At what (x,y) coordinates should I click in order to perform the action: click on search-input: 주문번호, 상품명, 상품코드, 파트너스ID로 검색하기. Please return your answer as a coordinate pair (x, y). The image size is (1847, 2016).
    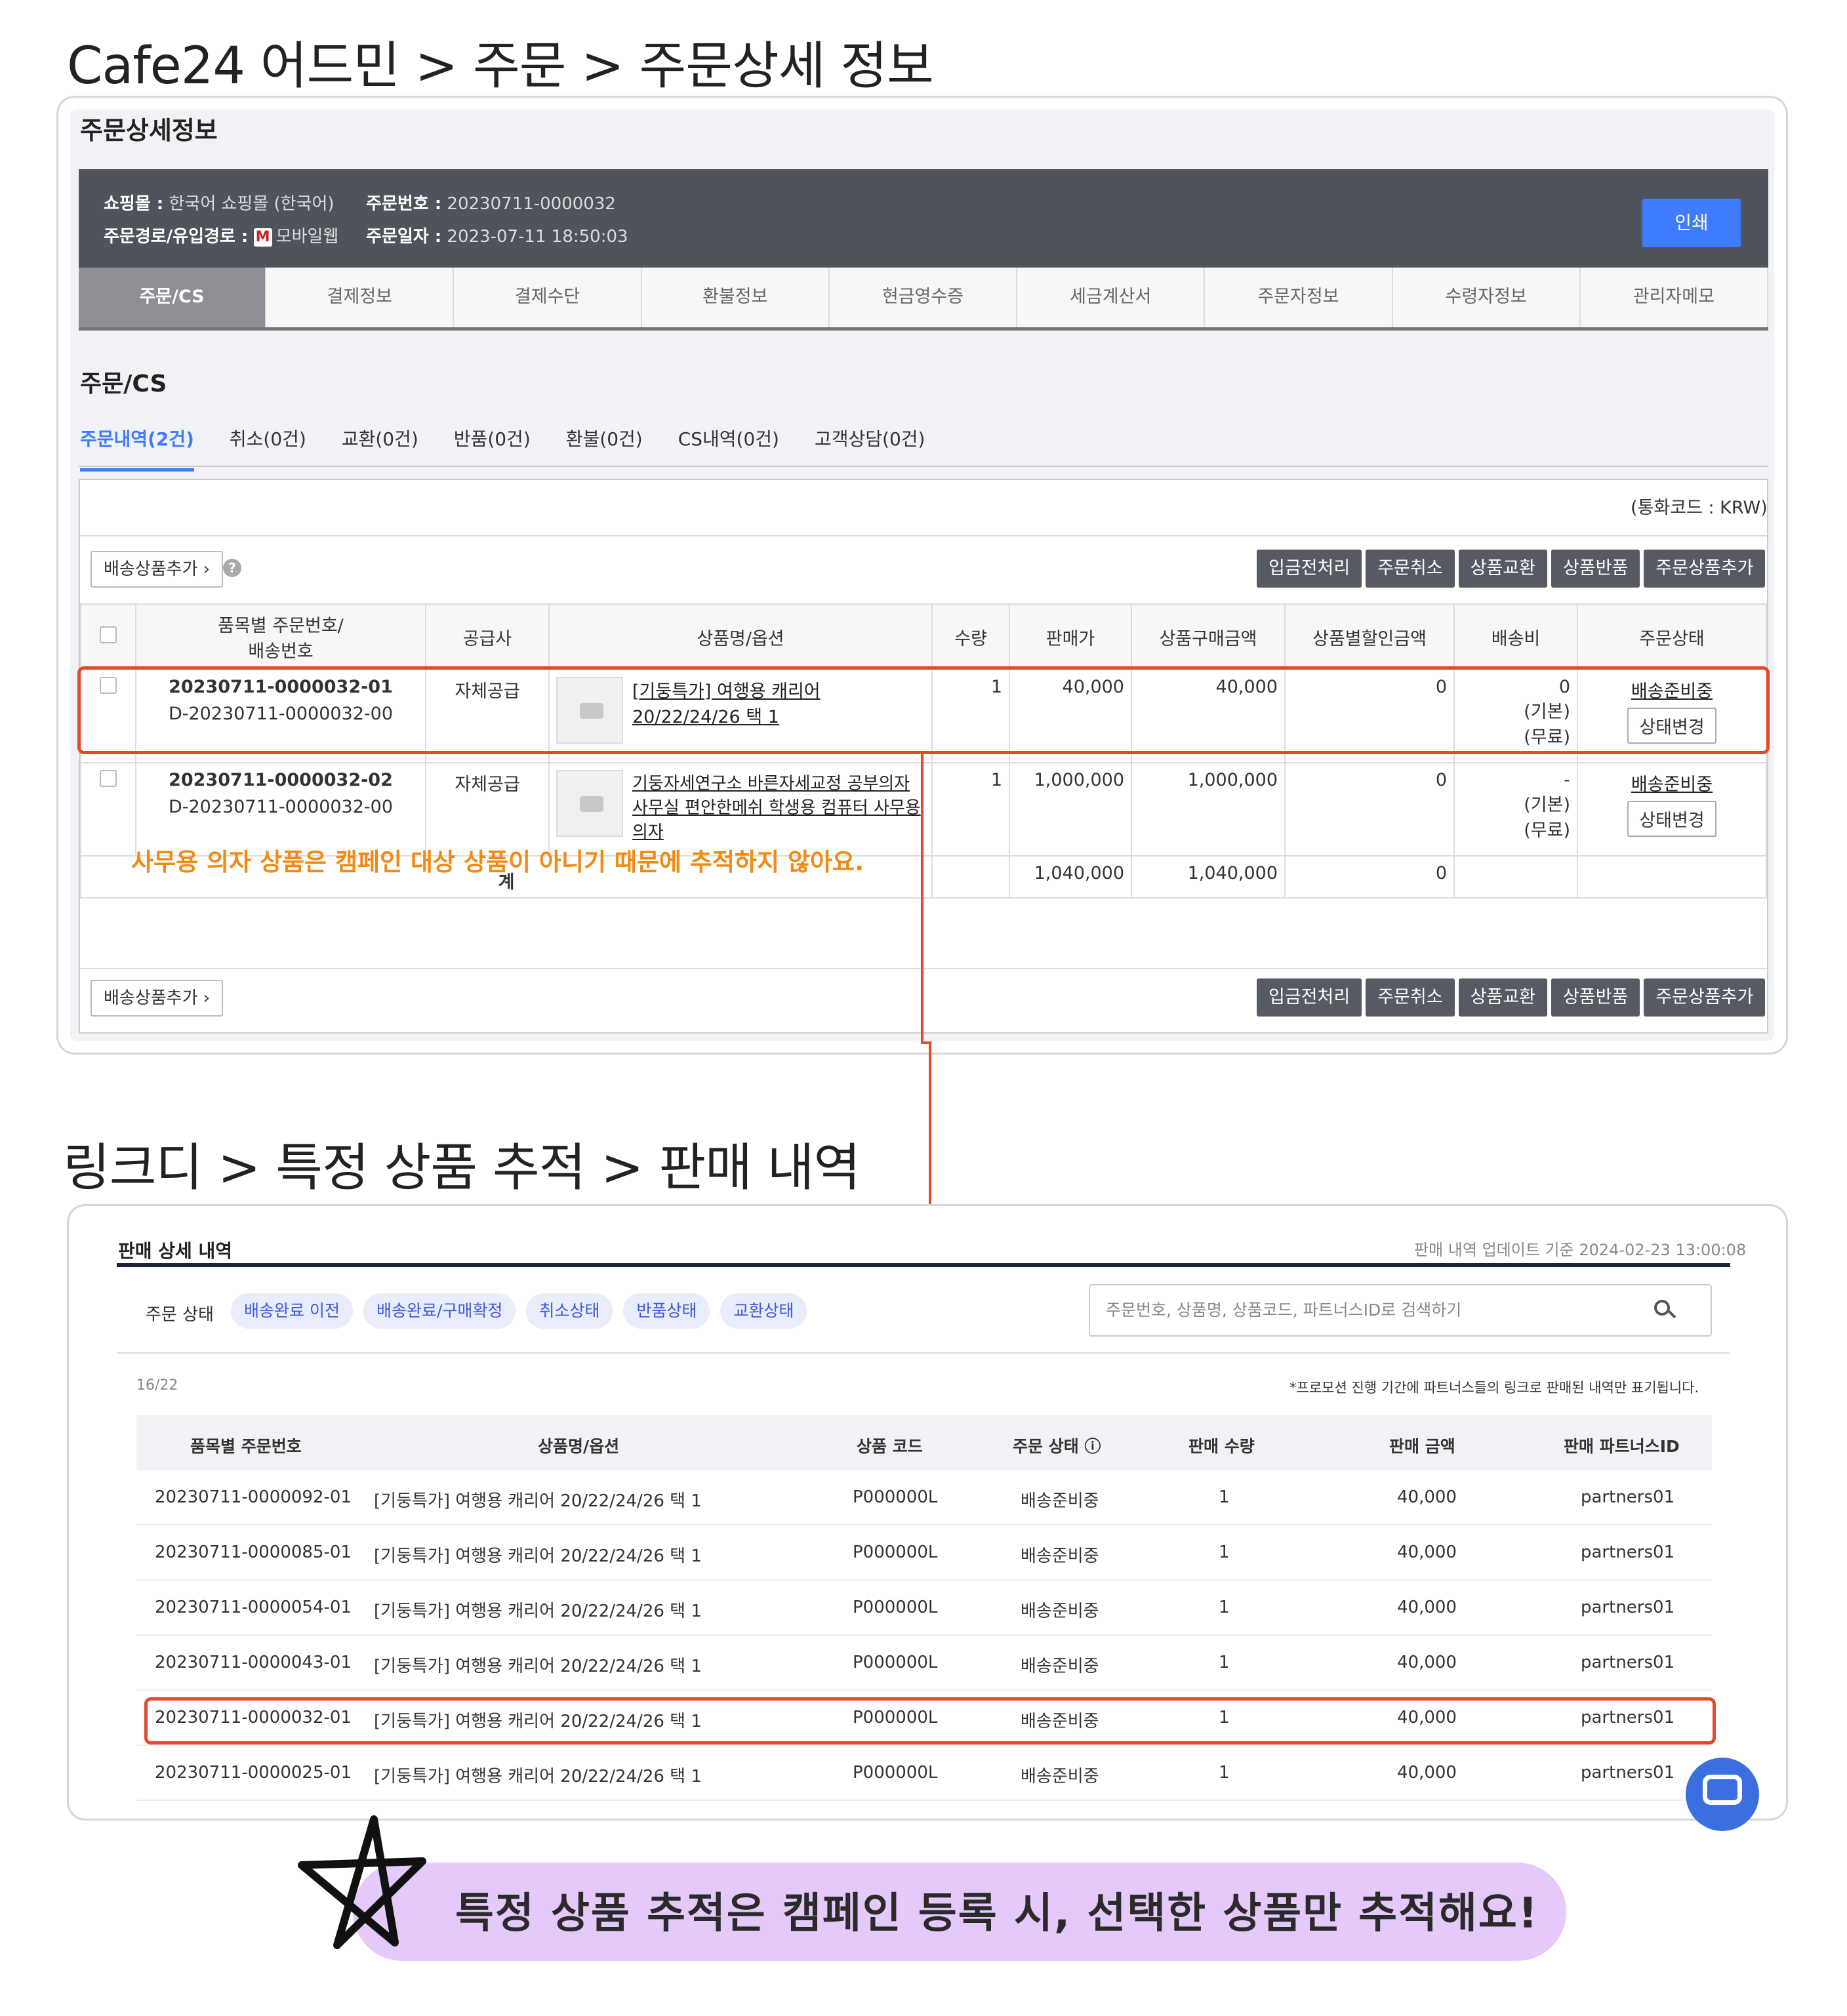
    Looking at the image, I should click on (1400, 1310).